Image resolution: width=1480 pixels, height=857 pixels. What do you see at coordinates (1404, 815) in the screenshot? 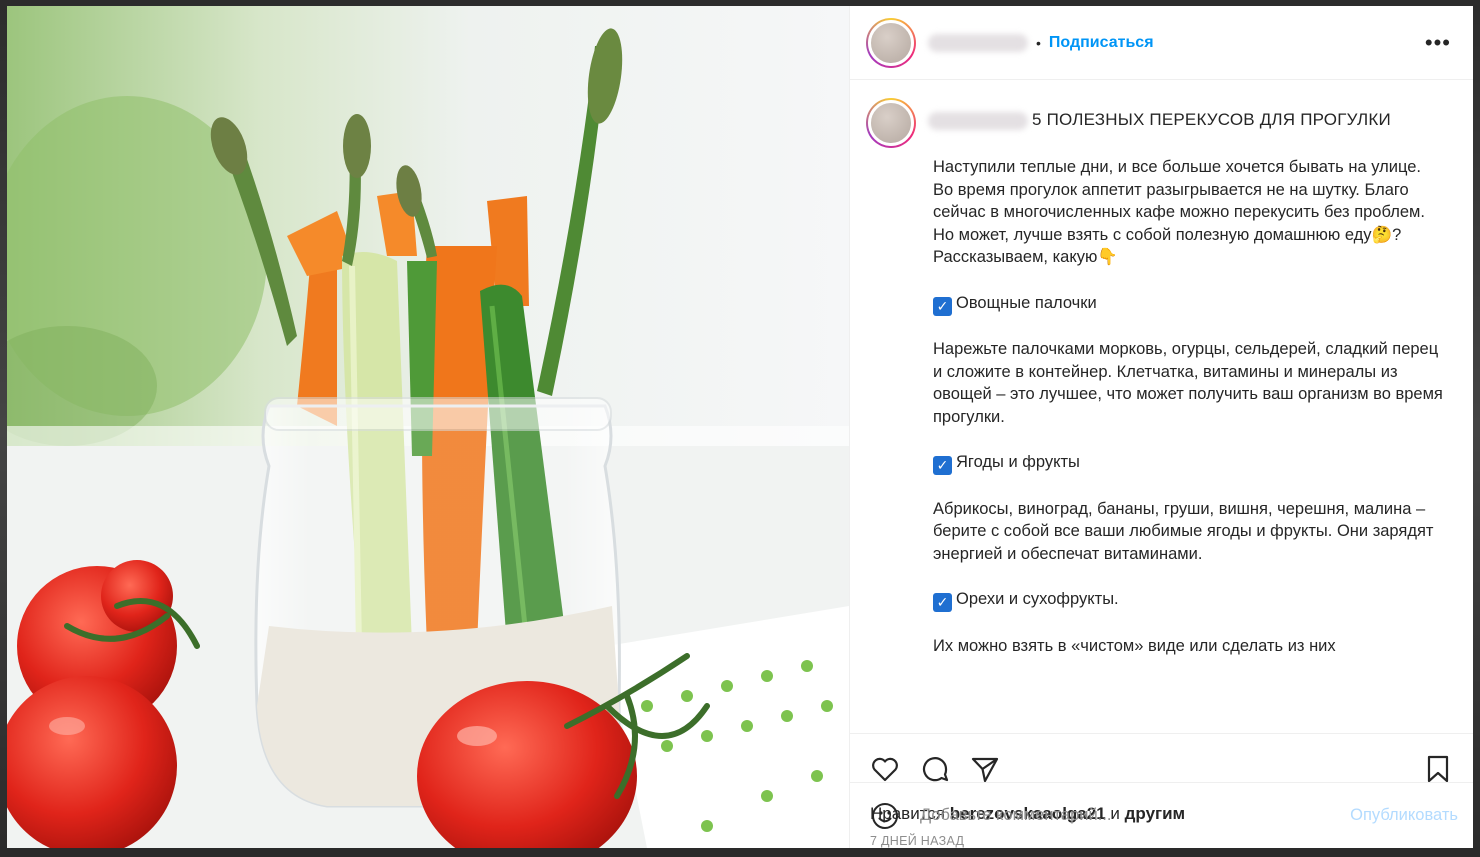
I see `publish-button: Опубликовать` at bounding box center [1404, 815].